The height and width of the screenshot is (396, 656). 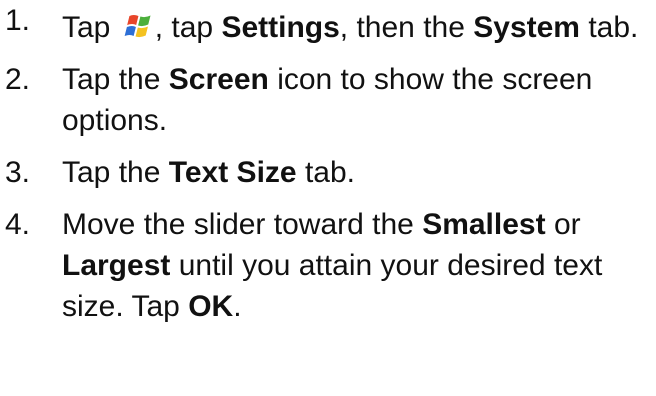 What do you see at coordinates (18, 224) in the screenshot?
I see `step-number: 4.` at bounding box center [18, 224].